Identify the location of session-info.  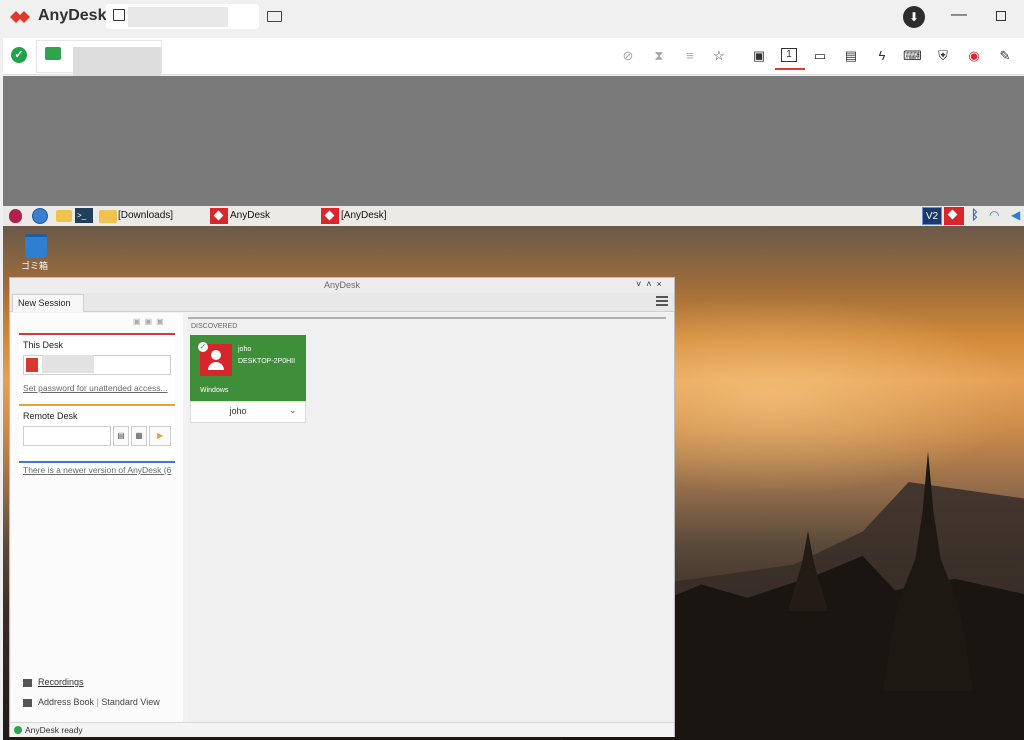
(99, 60).